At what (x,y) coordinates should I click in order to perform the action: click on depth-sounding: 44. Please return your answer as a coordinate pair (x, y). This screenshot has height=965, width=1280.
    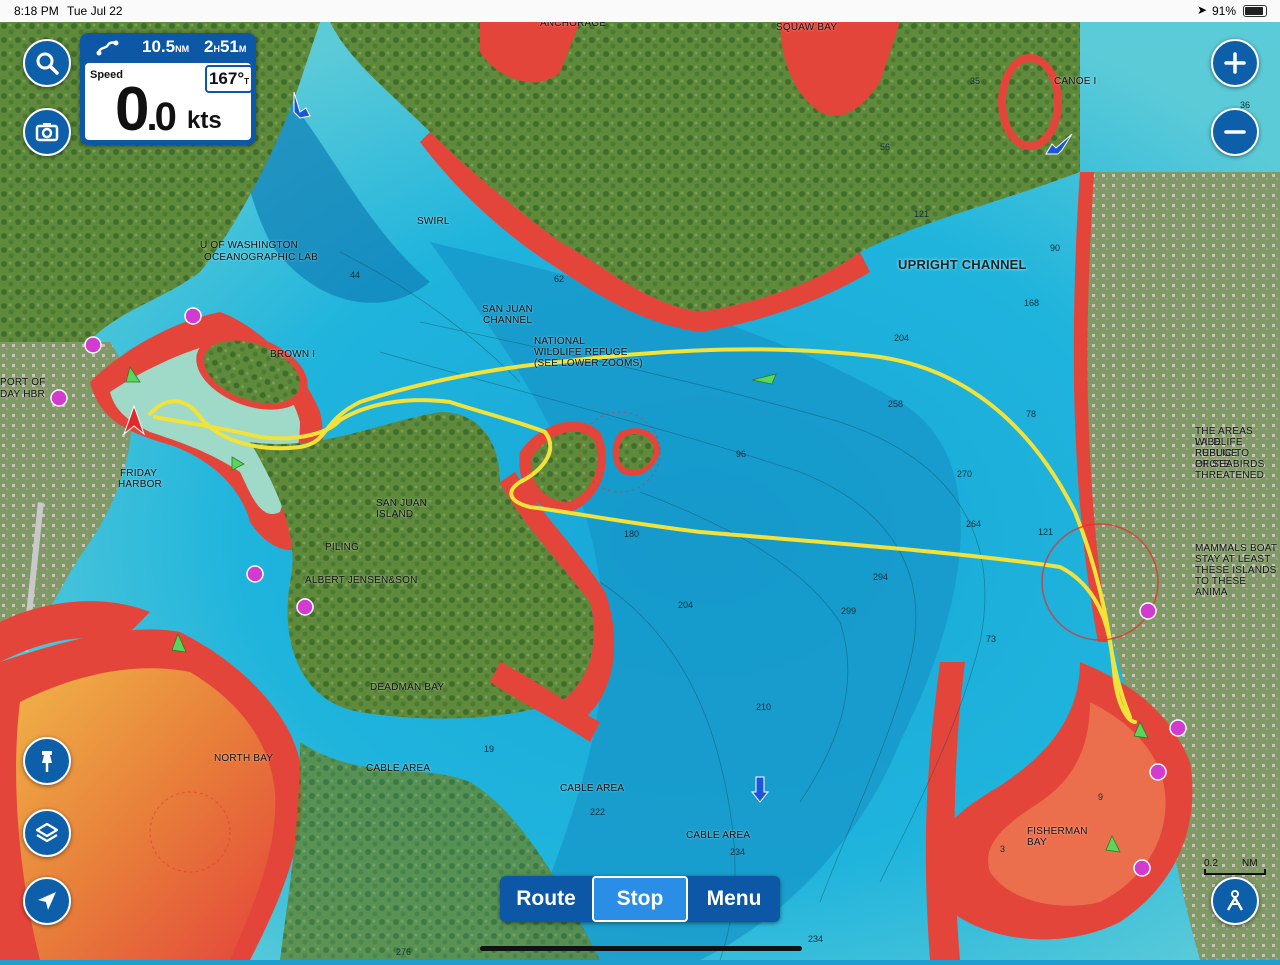
    Looking at the image, I should click on (355, 275).